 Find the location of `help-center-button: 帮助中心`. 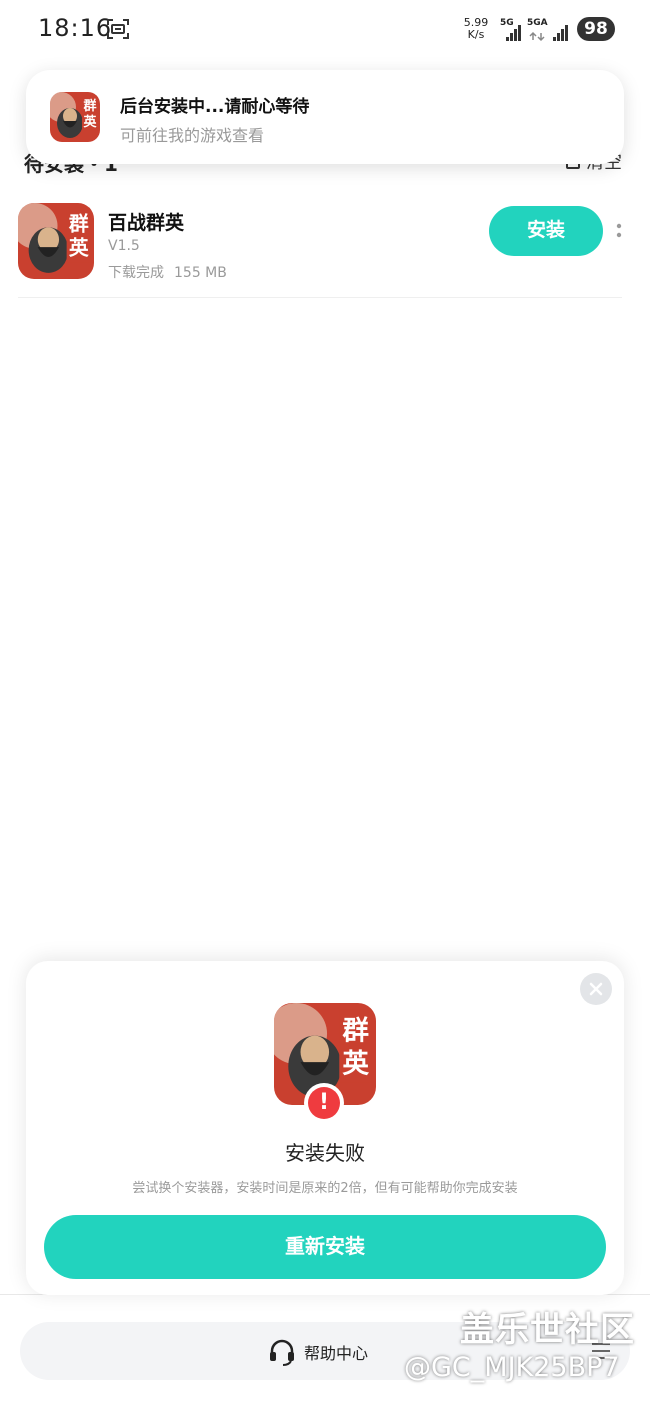

help-center-button: 帮助中心 is located at coordinates (318, 1352).